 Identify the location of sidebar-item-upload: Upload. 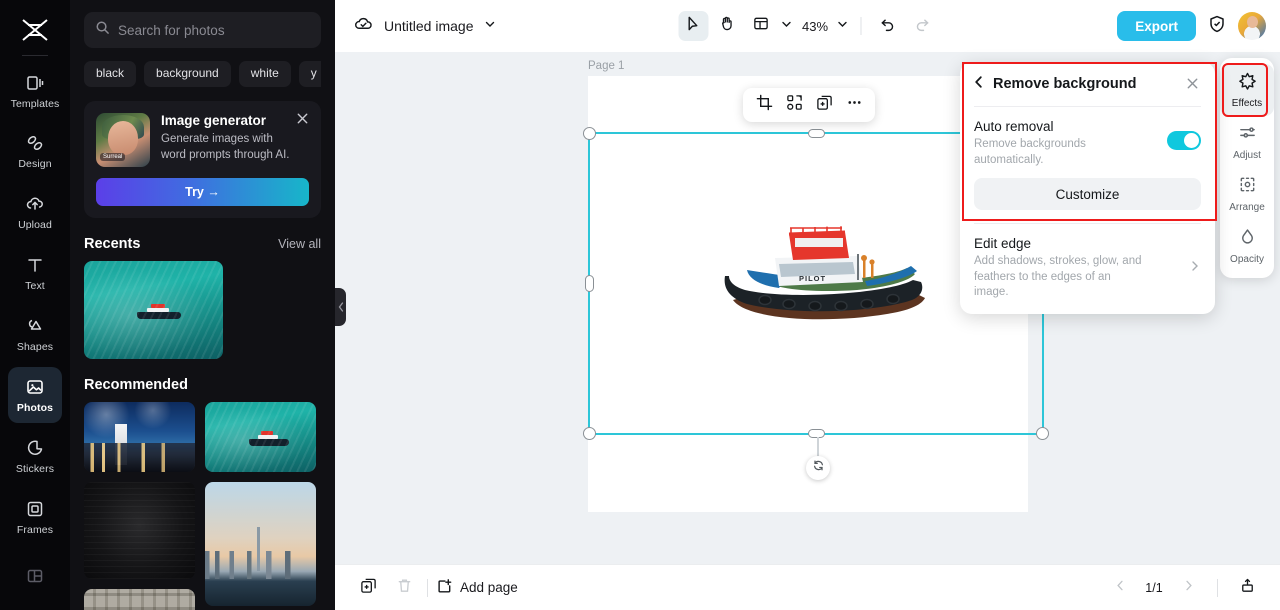
(35, 212).